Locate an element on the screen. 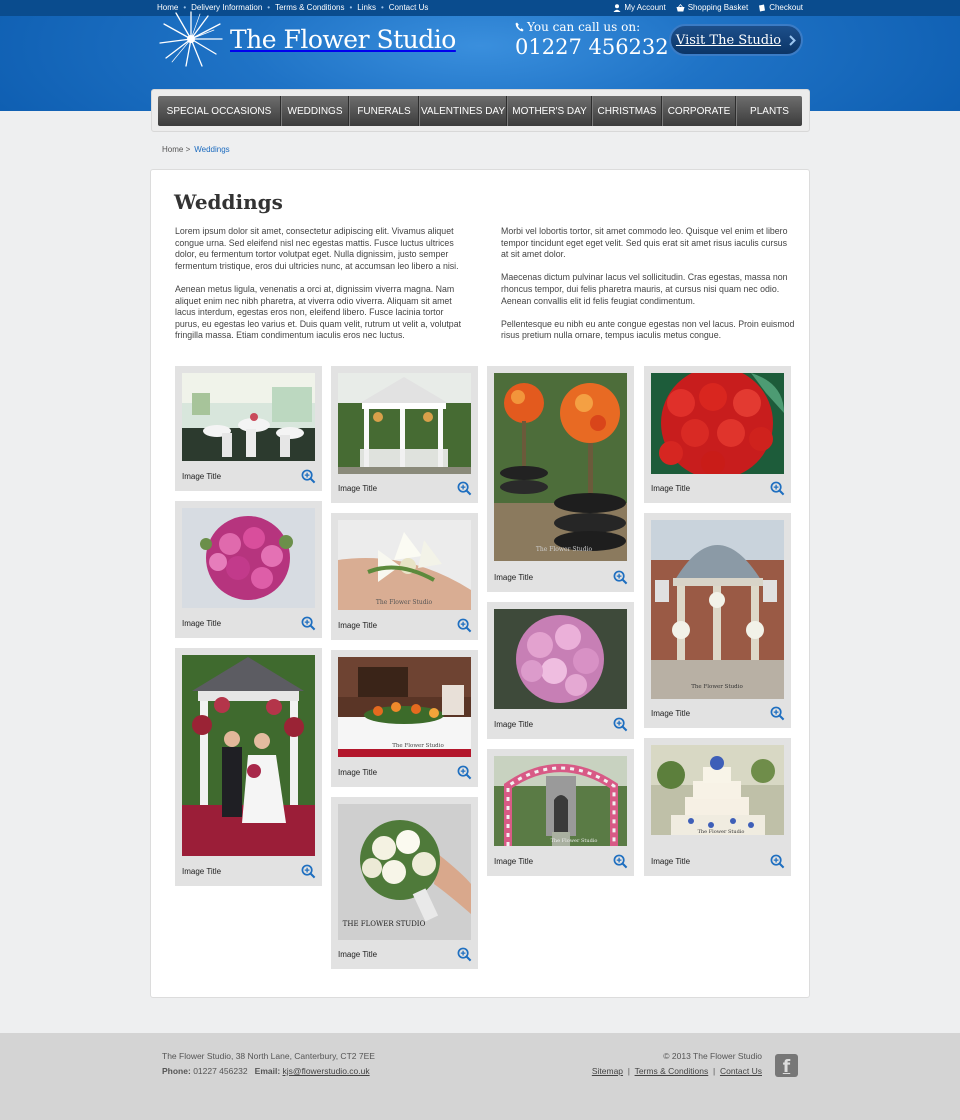  photo-floral-arch: The Flower Studio is located at coordinates (560, 801).